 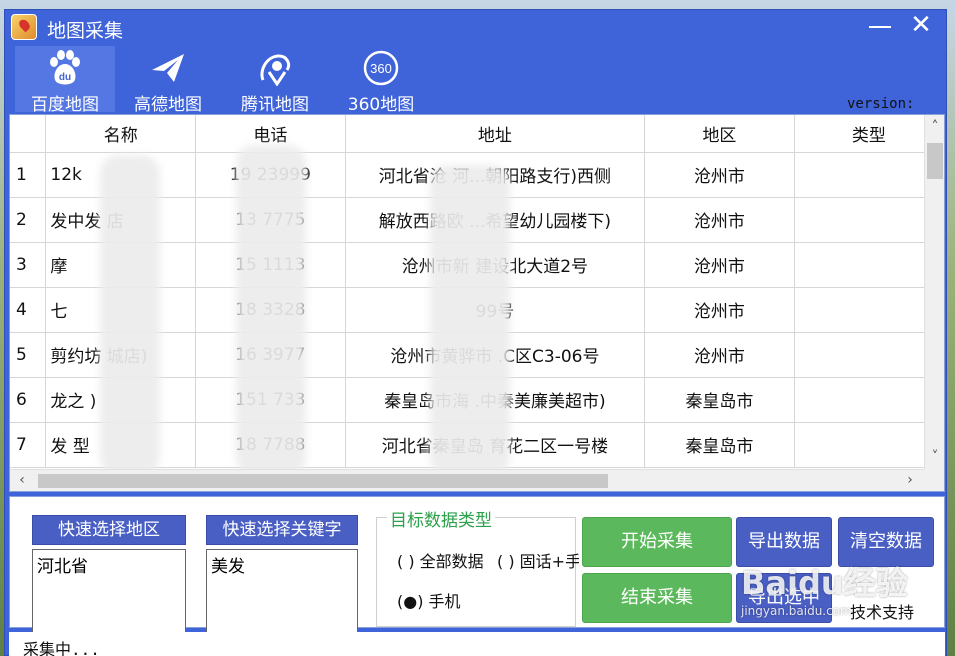 What do you see at coordinates (65, 105) in the screenshot?
I see `tab-label: 百度地图` at bounding box center [65, 105].